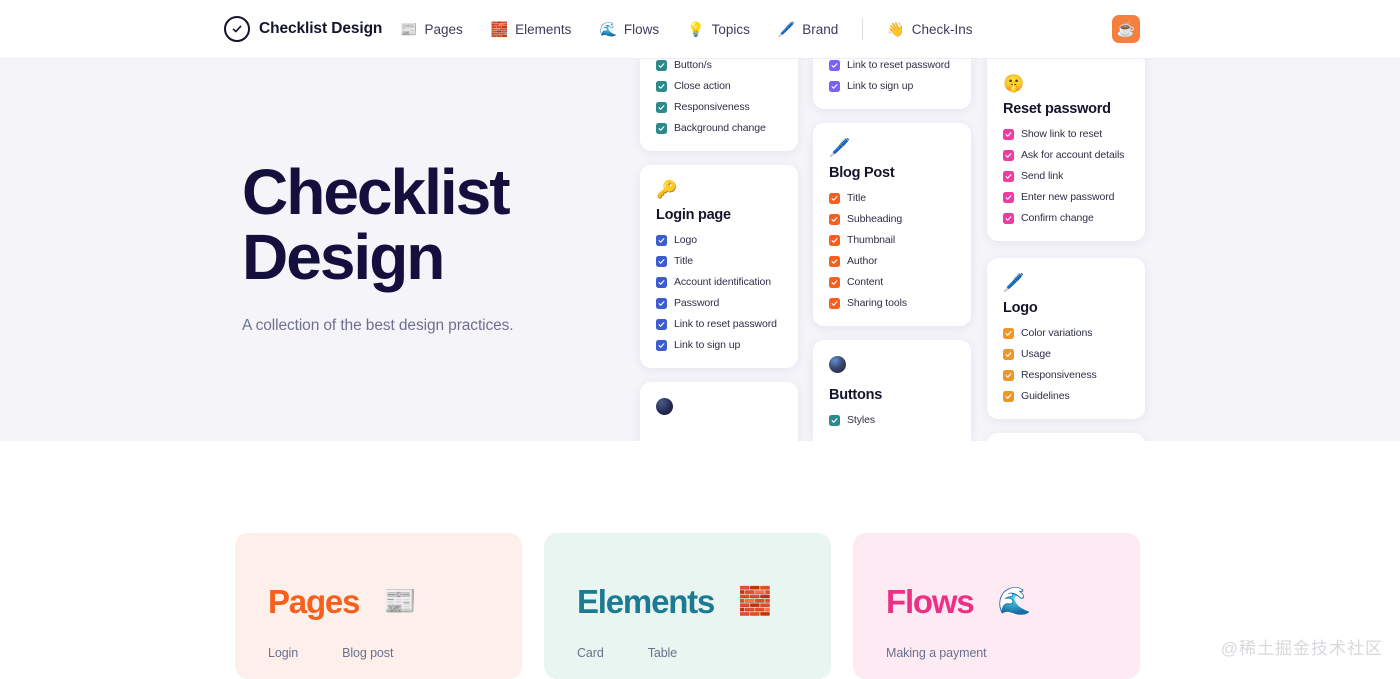 The height and width of the screenshot is (679, 1400). Describe the element at coordinates (892, 390) in the screenshot. I see `checklist-card-buttons: Buttons Styles` at that location.